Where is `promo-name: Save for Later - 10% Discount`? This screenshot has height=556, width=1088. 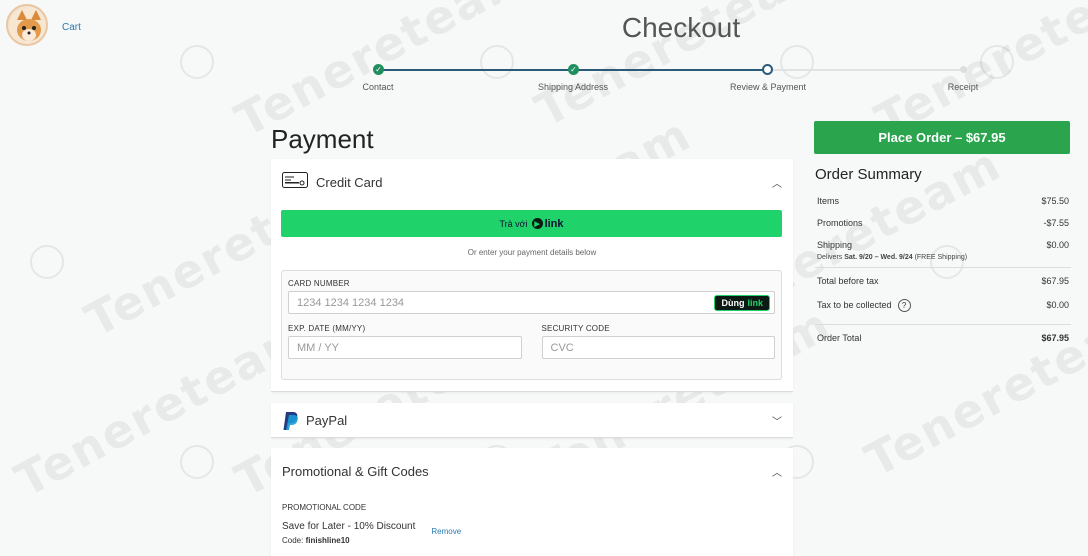 promo-name: Save for Later - 10% Discount is located at coordinates (349, 526).